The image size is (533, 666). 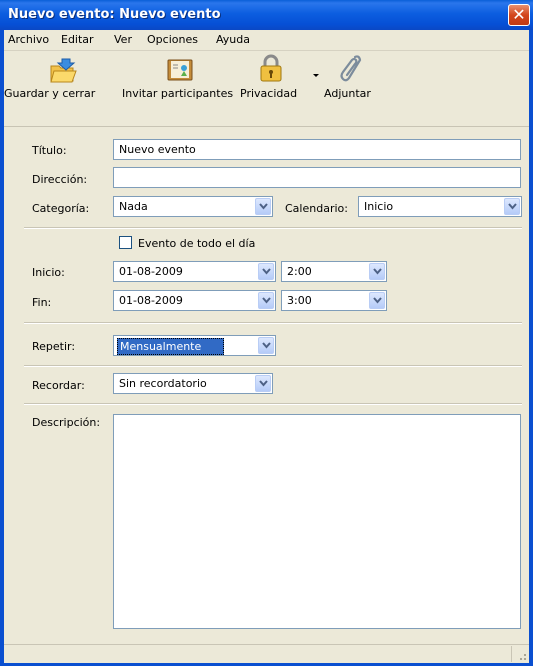 I want to click on address-input, so click(x=317, y=177).